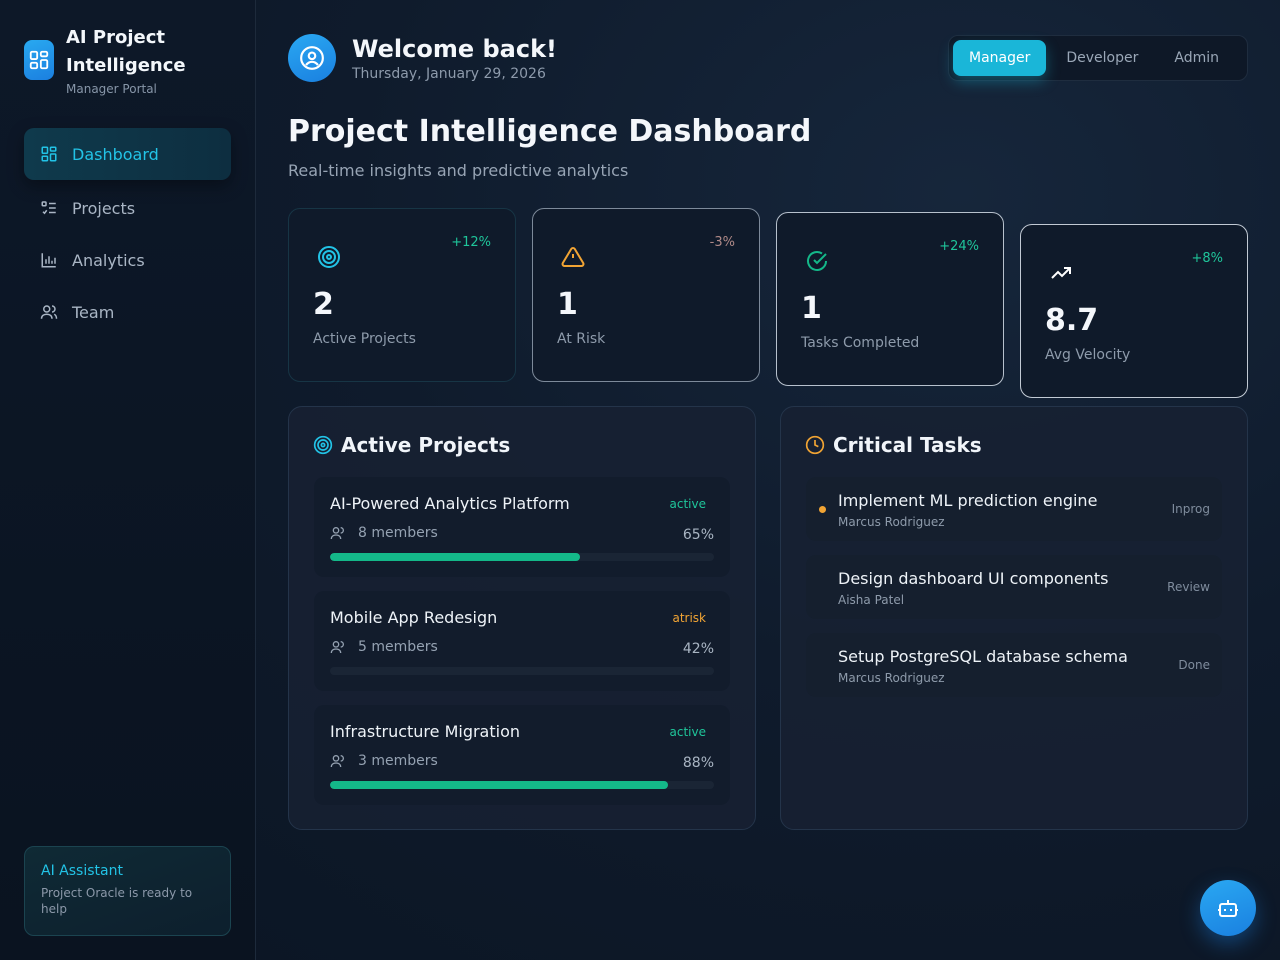 The width and height of the screenshot is (1280, 960). What do you see at coordinates (402, 295) in the screenshot?
I see `stat-card-active-projects: +12% 2 Active Projects` at bounding box center [402, 295].